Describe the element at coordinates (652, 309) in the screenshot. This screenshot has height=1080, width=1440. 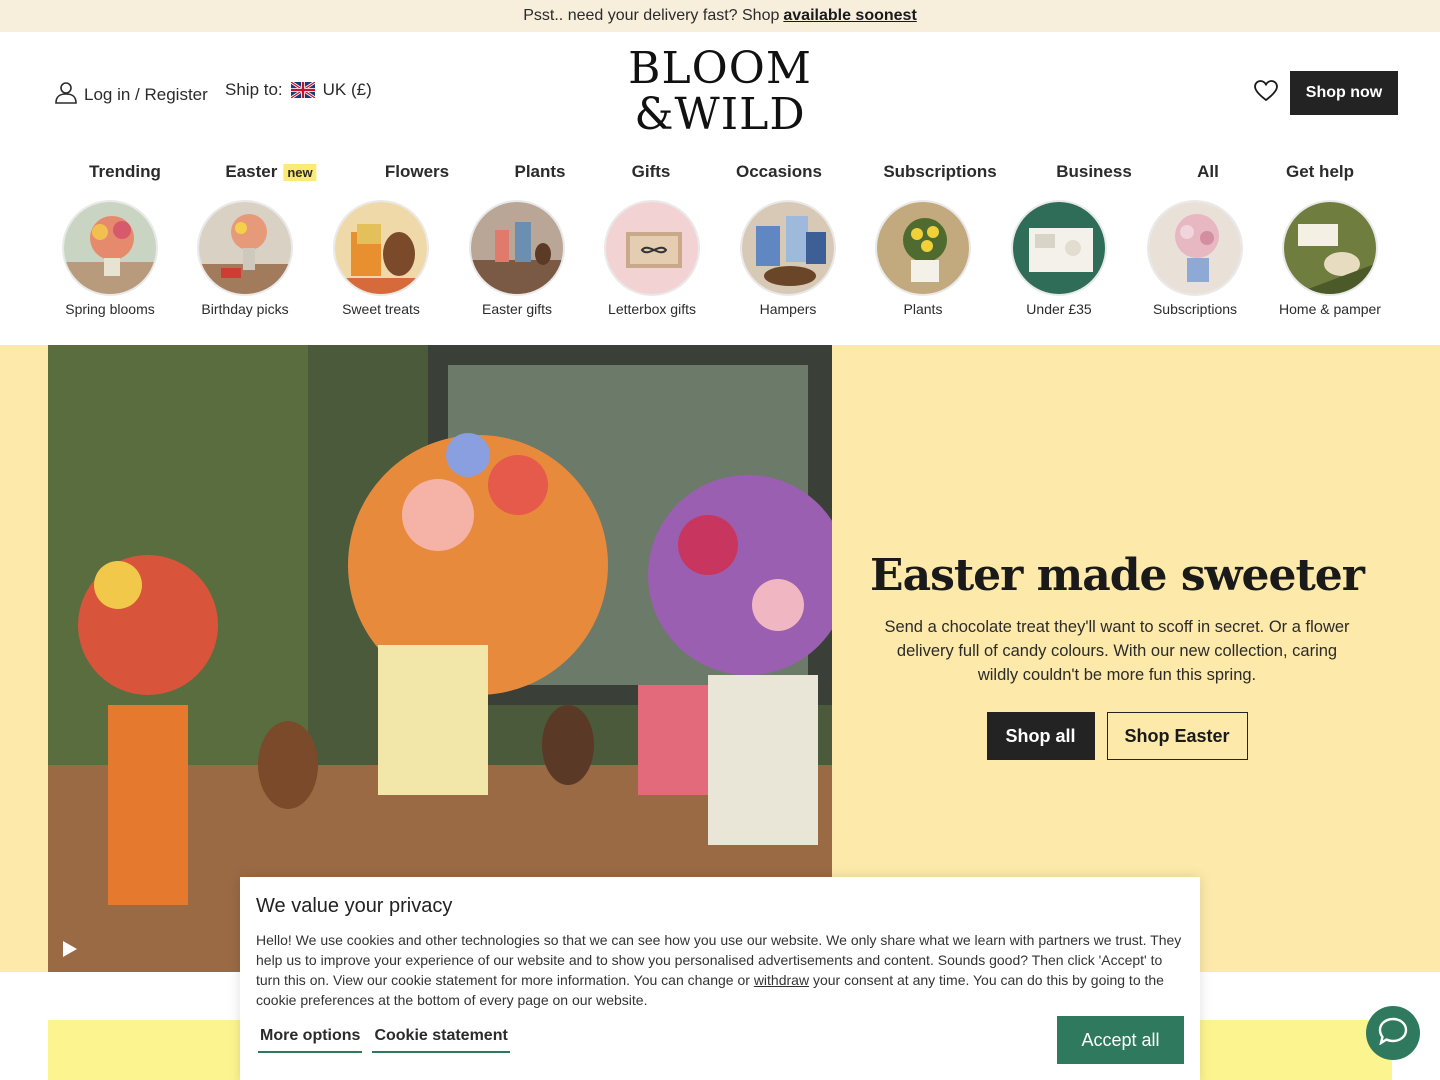
I see `category-label: Letterbox gifts` at that location.